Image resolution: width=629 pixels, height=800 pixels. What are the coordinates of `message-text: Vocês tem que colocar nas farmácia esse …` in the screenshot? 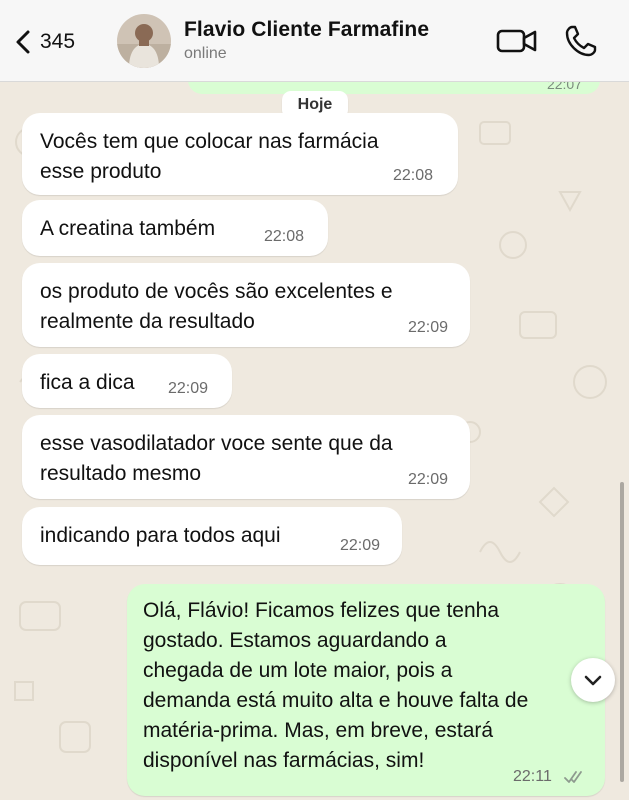 It's located at (209, 156).